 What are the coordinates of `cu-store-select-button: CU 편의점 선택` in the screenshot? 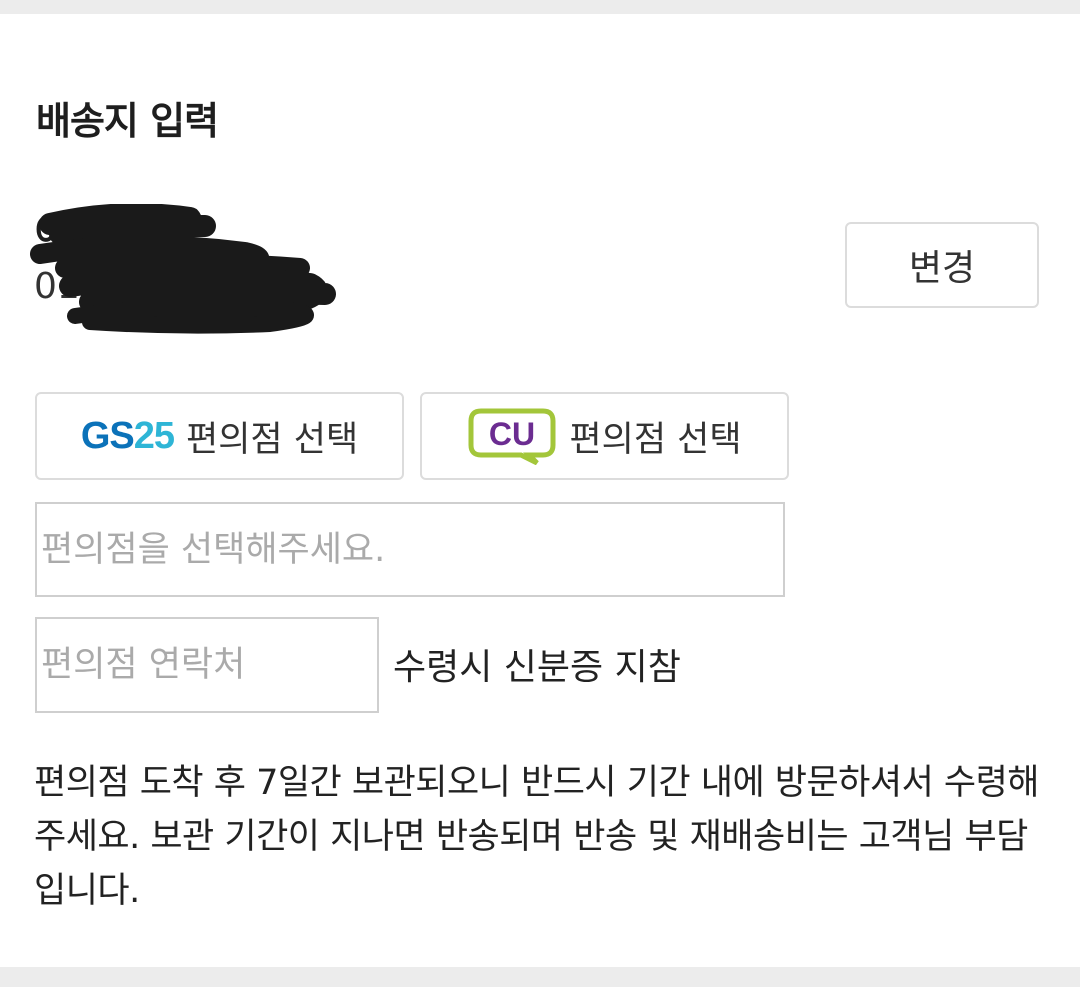 It's located at (604, 436).